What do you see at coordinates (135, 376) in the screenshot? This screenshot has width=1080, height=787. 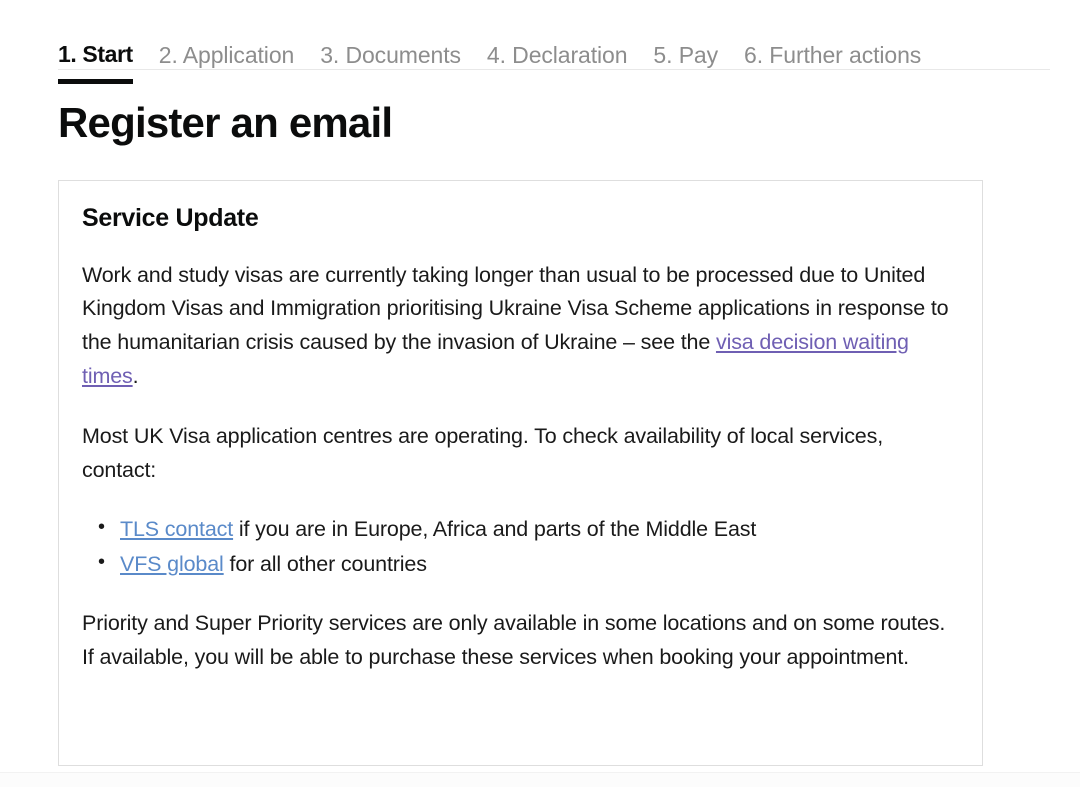 I see `paragraph-1-text-after-link: .` at bounding box center [135, 376].